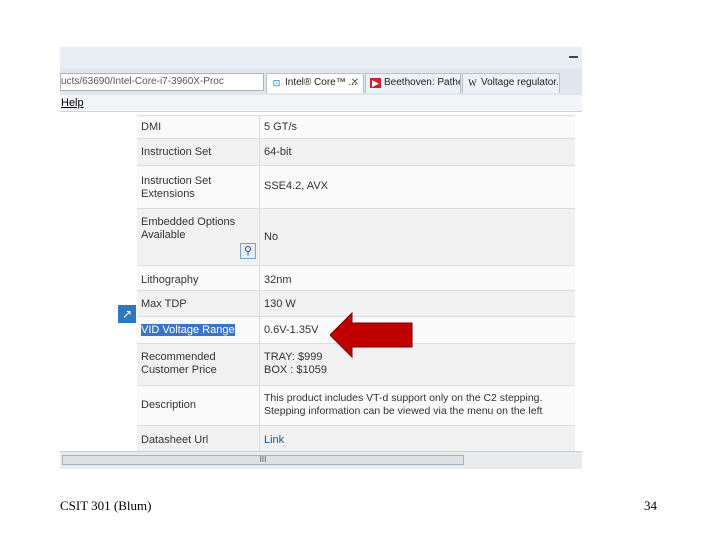  I want to click on table-row: Instruction Set Extensions SSE4.2, AVX, so click(356, 186).